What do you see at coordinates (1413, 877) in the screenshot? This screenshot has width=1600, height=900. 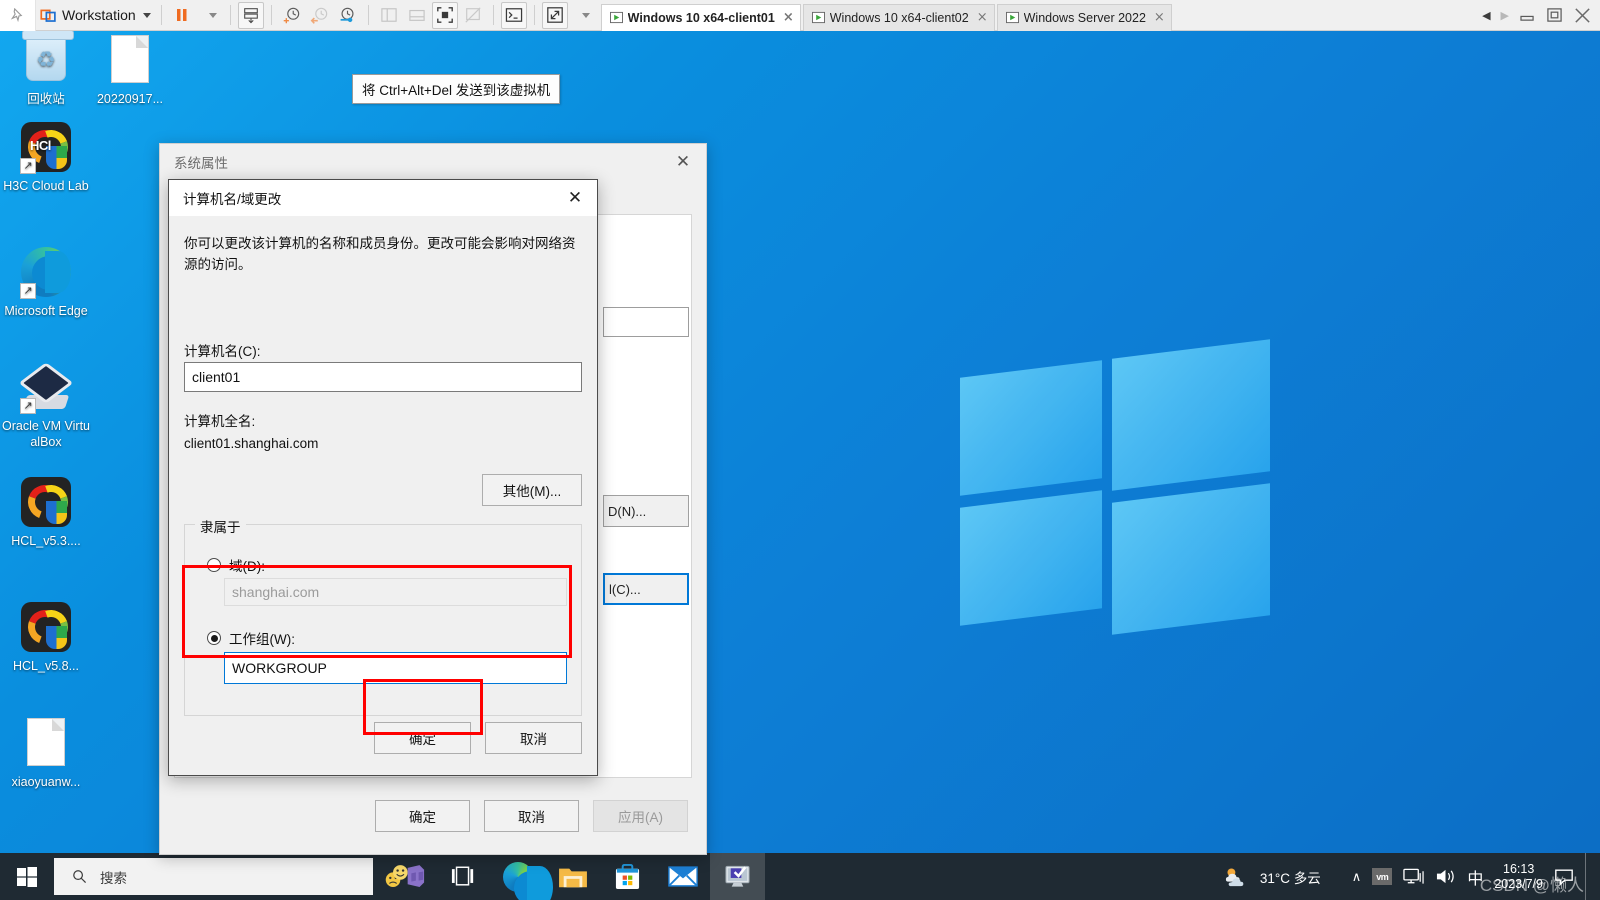 I see `network-icon` at bounding box center [1413, 877].